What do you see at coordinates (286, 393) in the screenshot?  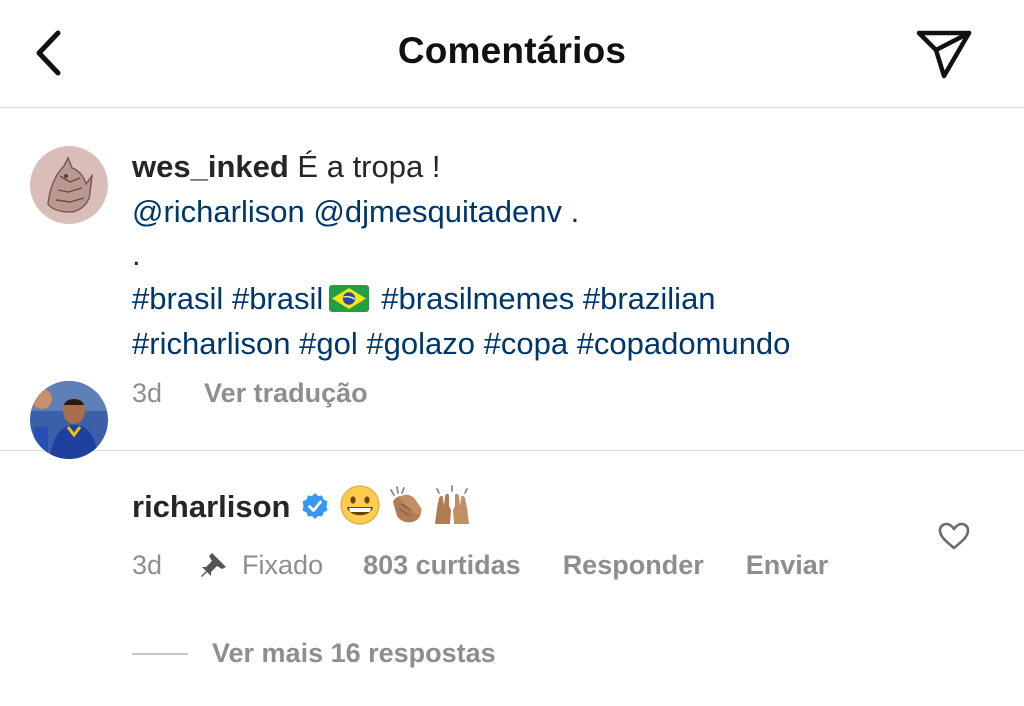 I see `translate-link: Ver tradução` at bounding box center [286, 393].